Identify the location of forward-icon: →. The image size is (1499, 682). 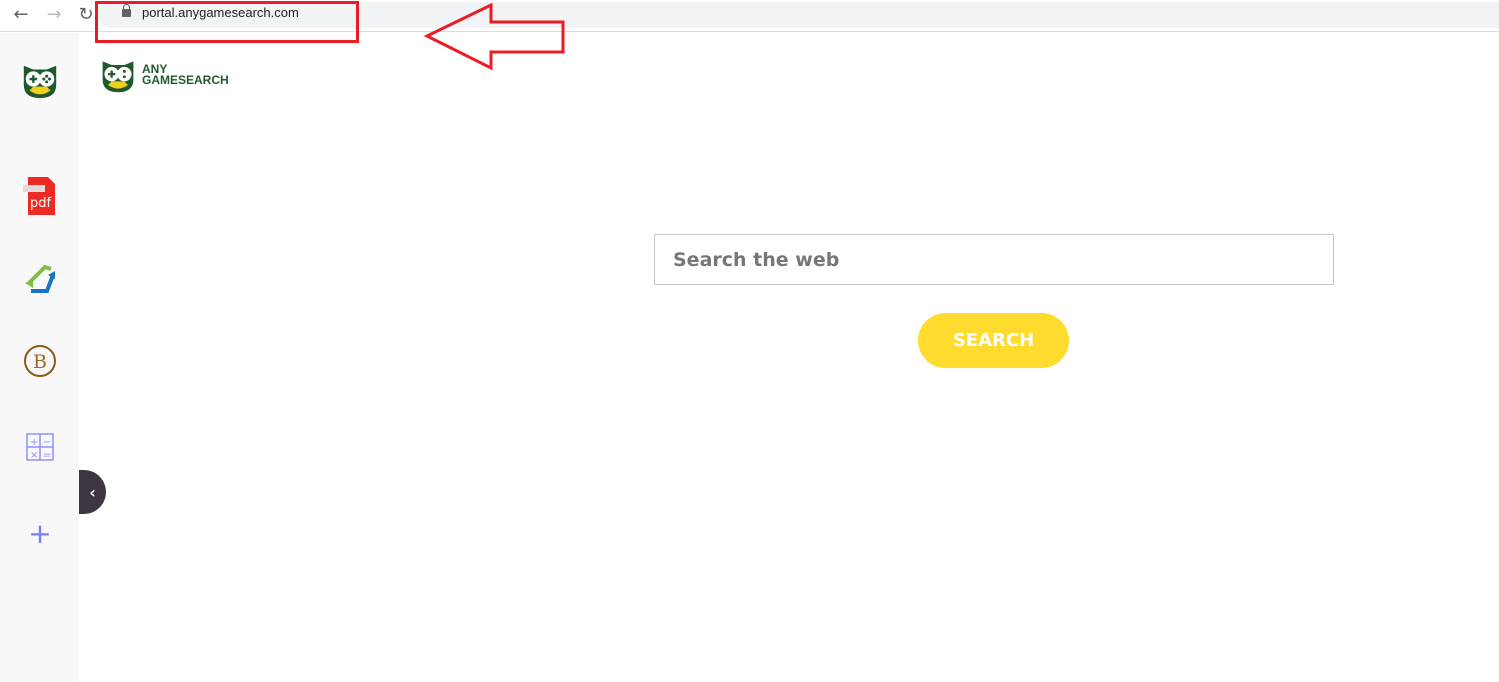
(54, 14).